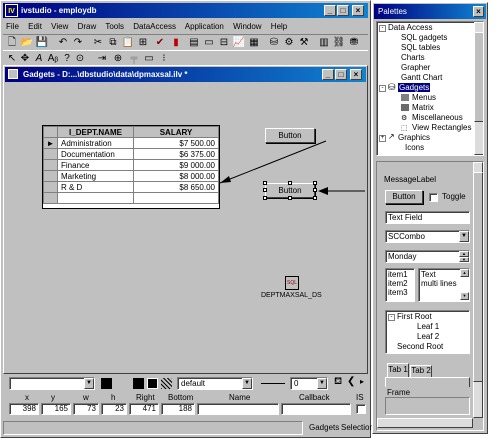 Image resolution: width=502 pixels, height=438 pixels. Describe the element at coordinates (410, 27) in the screenshot. I see `tree-item-data-access: Data Access` at that location.